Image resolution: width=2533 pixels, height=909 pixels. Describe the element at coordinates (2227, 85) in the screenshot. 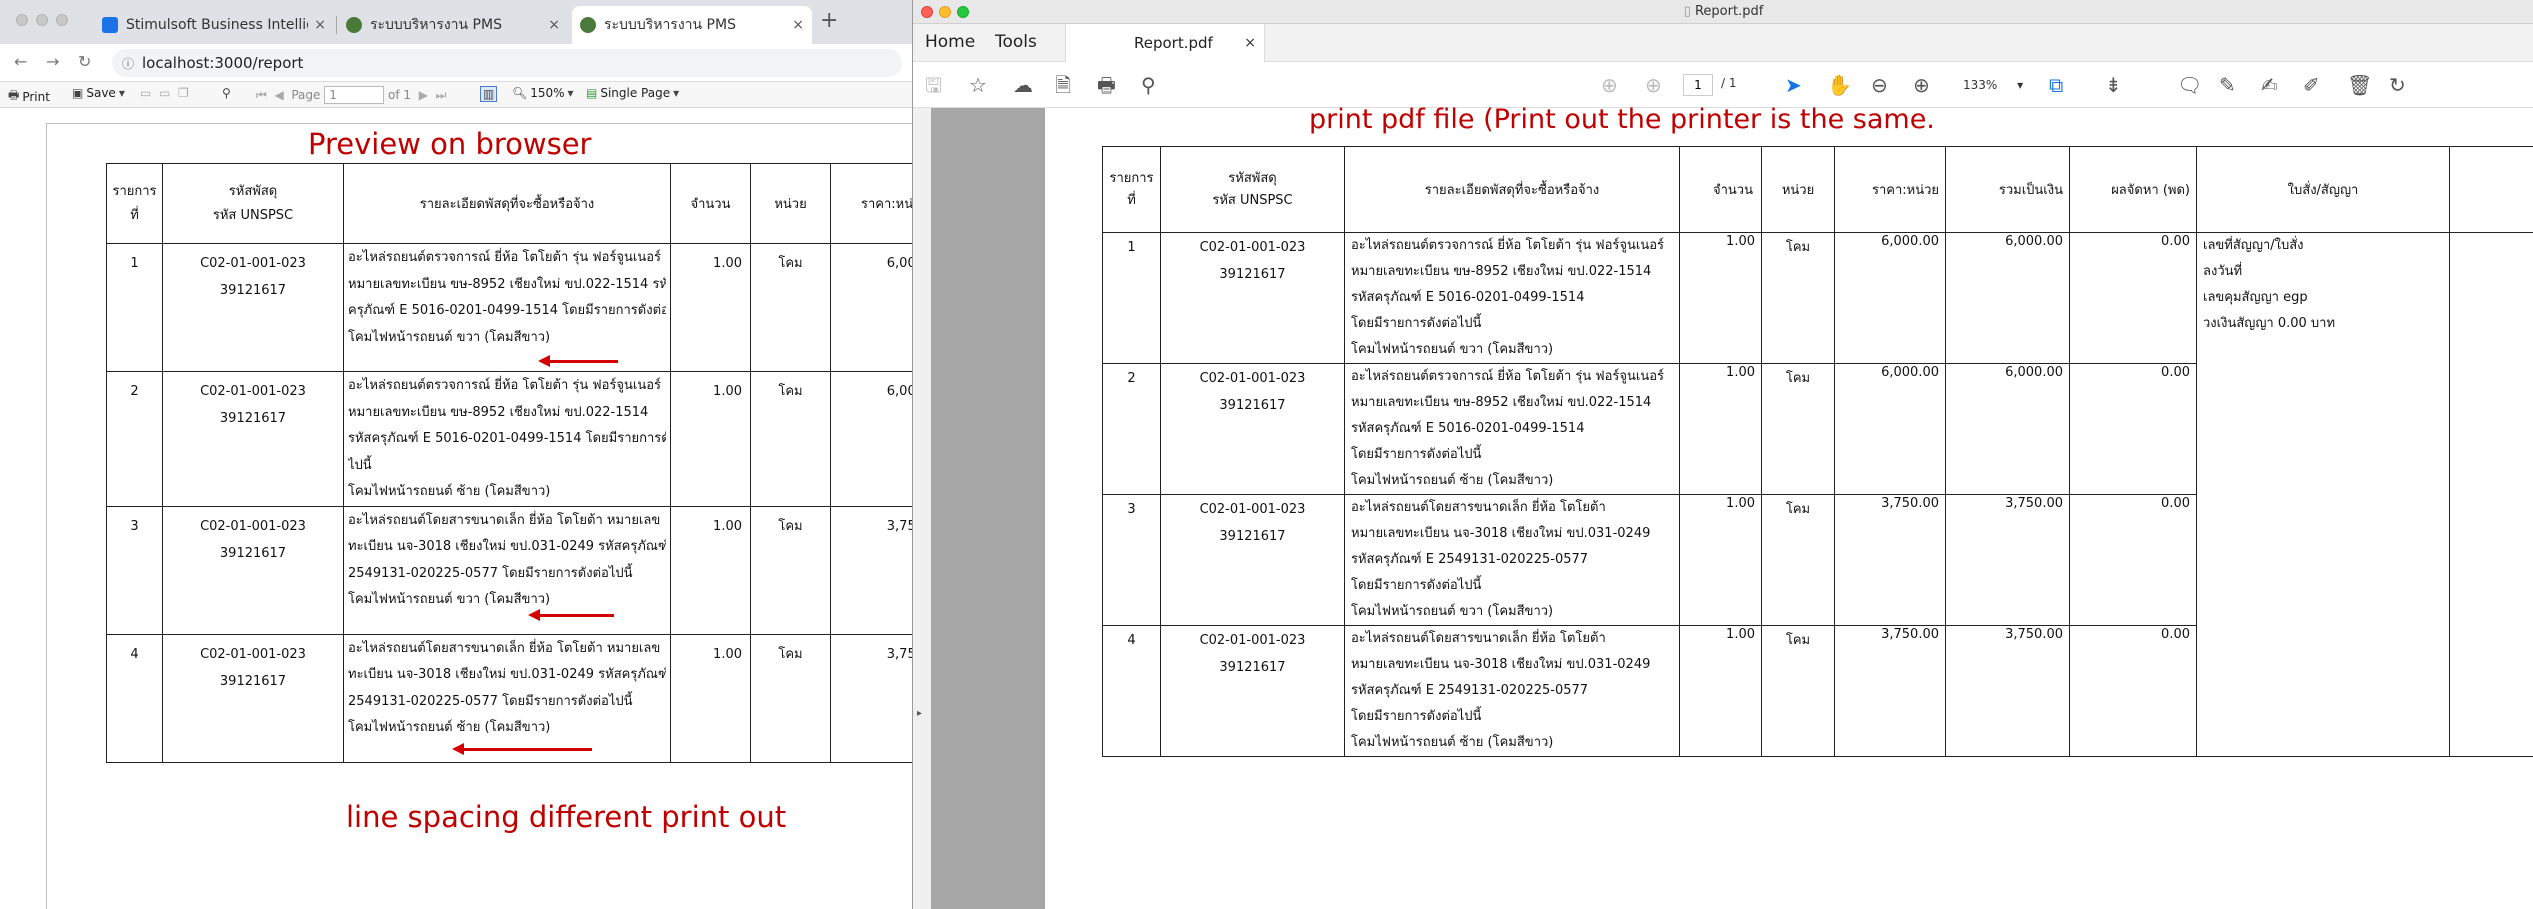

I see `highlight-pen-icon: ✎` at that location.